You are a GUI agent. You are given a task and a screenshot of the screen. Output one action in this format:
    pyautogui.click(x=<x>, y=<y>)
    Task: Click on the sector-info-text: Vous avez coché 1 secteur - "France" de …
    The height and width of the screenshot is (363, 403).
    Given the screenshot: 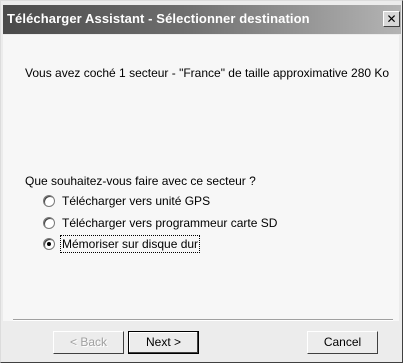 What is the action you would take?
    pyautogui.click(x=207, y=73)
    